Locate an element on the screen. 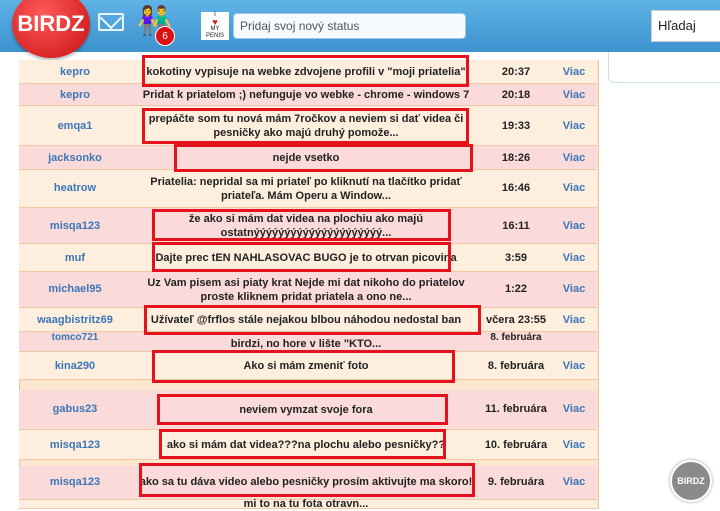 Image resolution: width=720 pixels, height=511 pixels. timestamp: 9. februára is located at coordinates (516, 482).